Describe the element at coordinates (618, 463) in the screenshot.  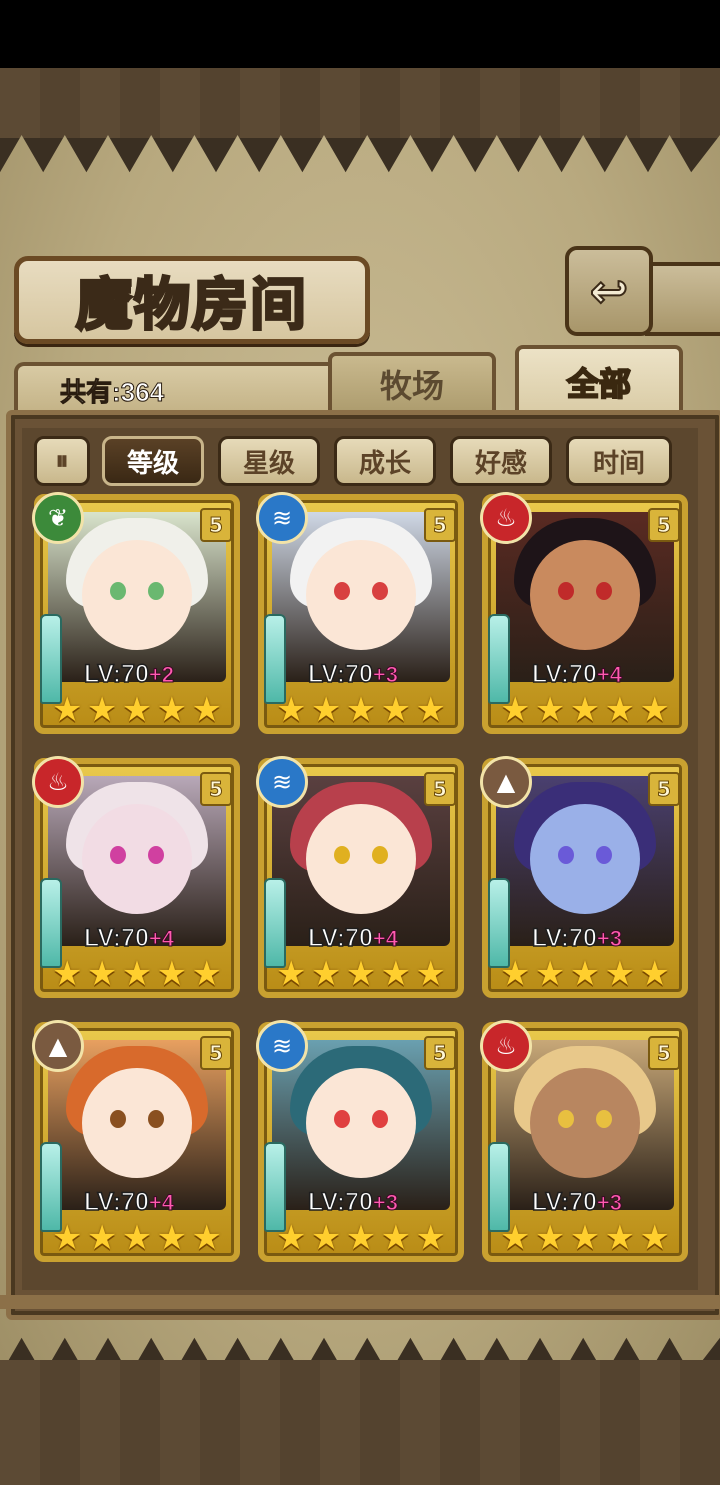
I see `filter-time-label: 时间` at that location.